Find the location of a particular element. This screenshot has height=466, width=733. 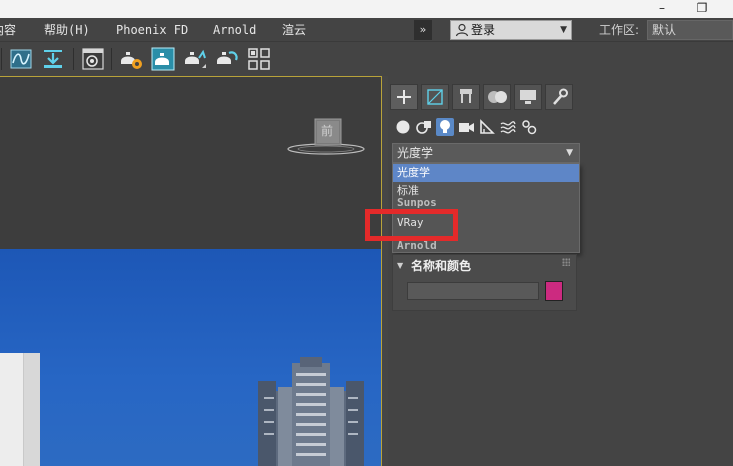

workspace-label: 工作区: is located at coordinates (619, 30).